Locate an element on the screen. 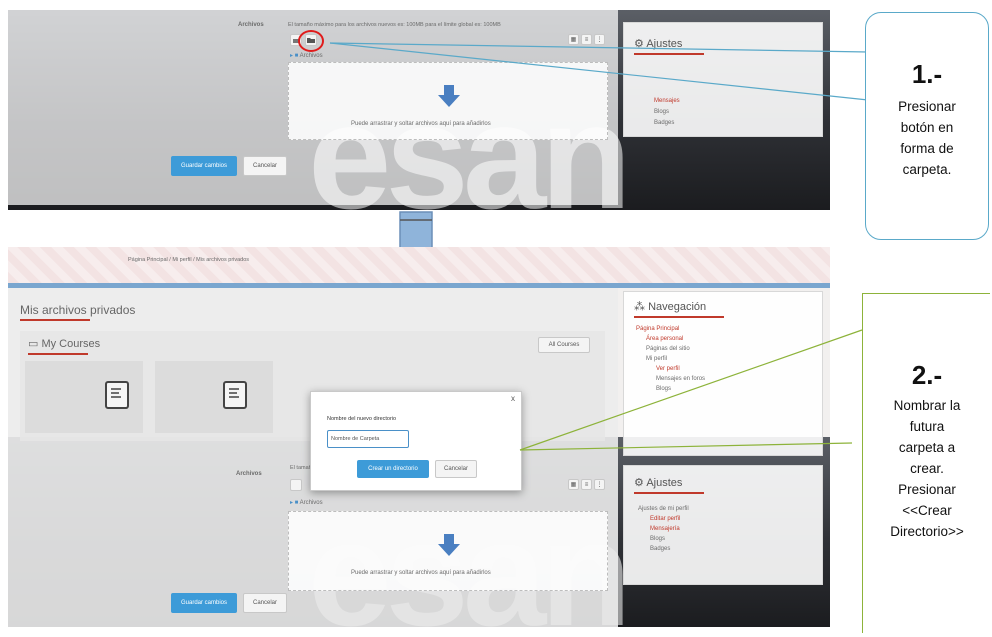 This screenshot has height=637, width=992. folder-button-highlight is located at coordinates (311, 41).